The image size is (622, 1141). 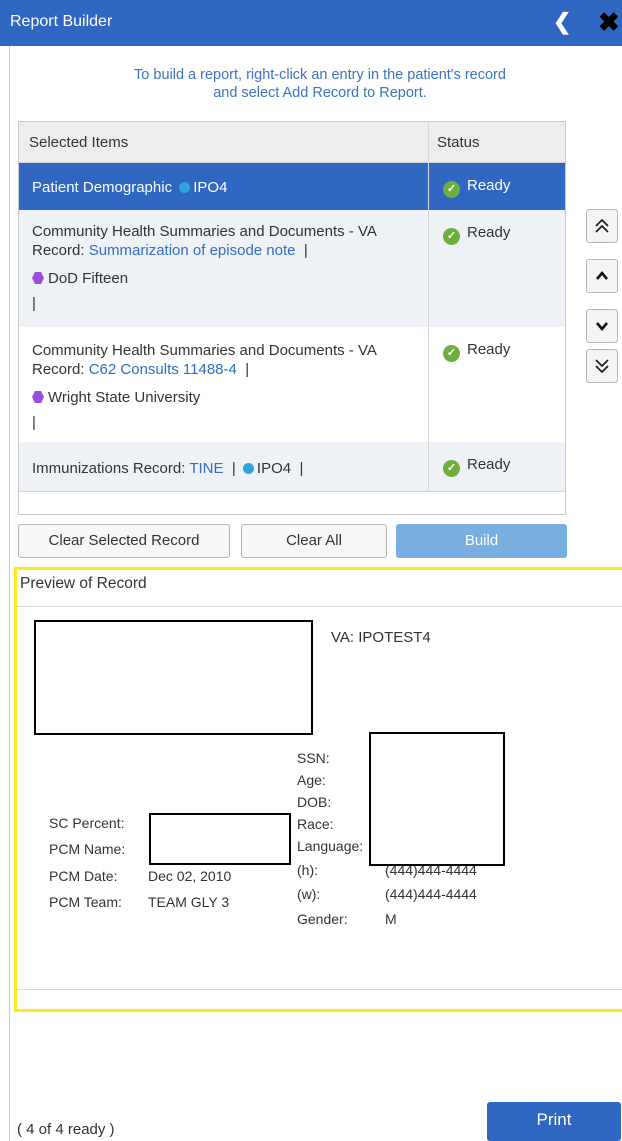 What do you see at coordinates (562, 22) in the screenshot?
I see `chevron-left-icon: ❮` at bounding box center [562, 22].